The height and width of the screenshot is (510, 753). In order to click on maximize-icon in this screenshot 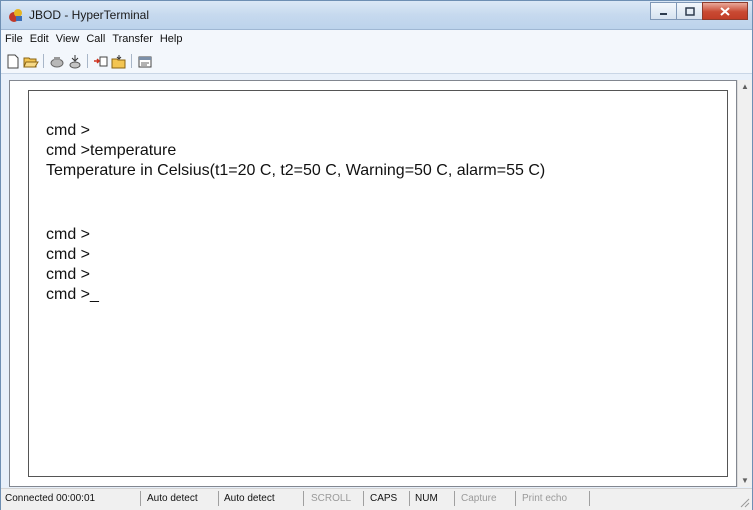, I will do `click(689, 11)`.